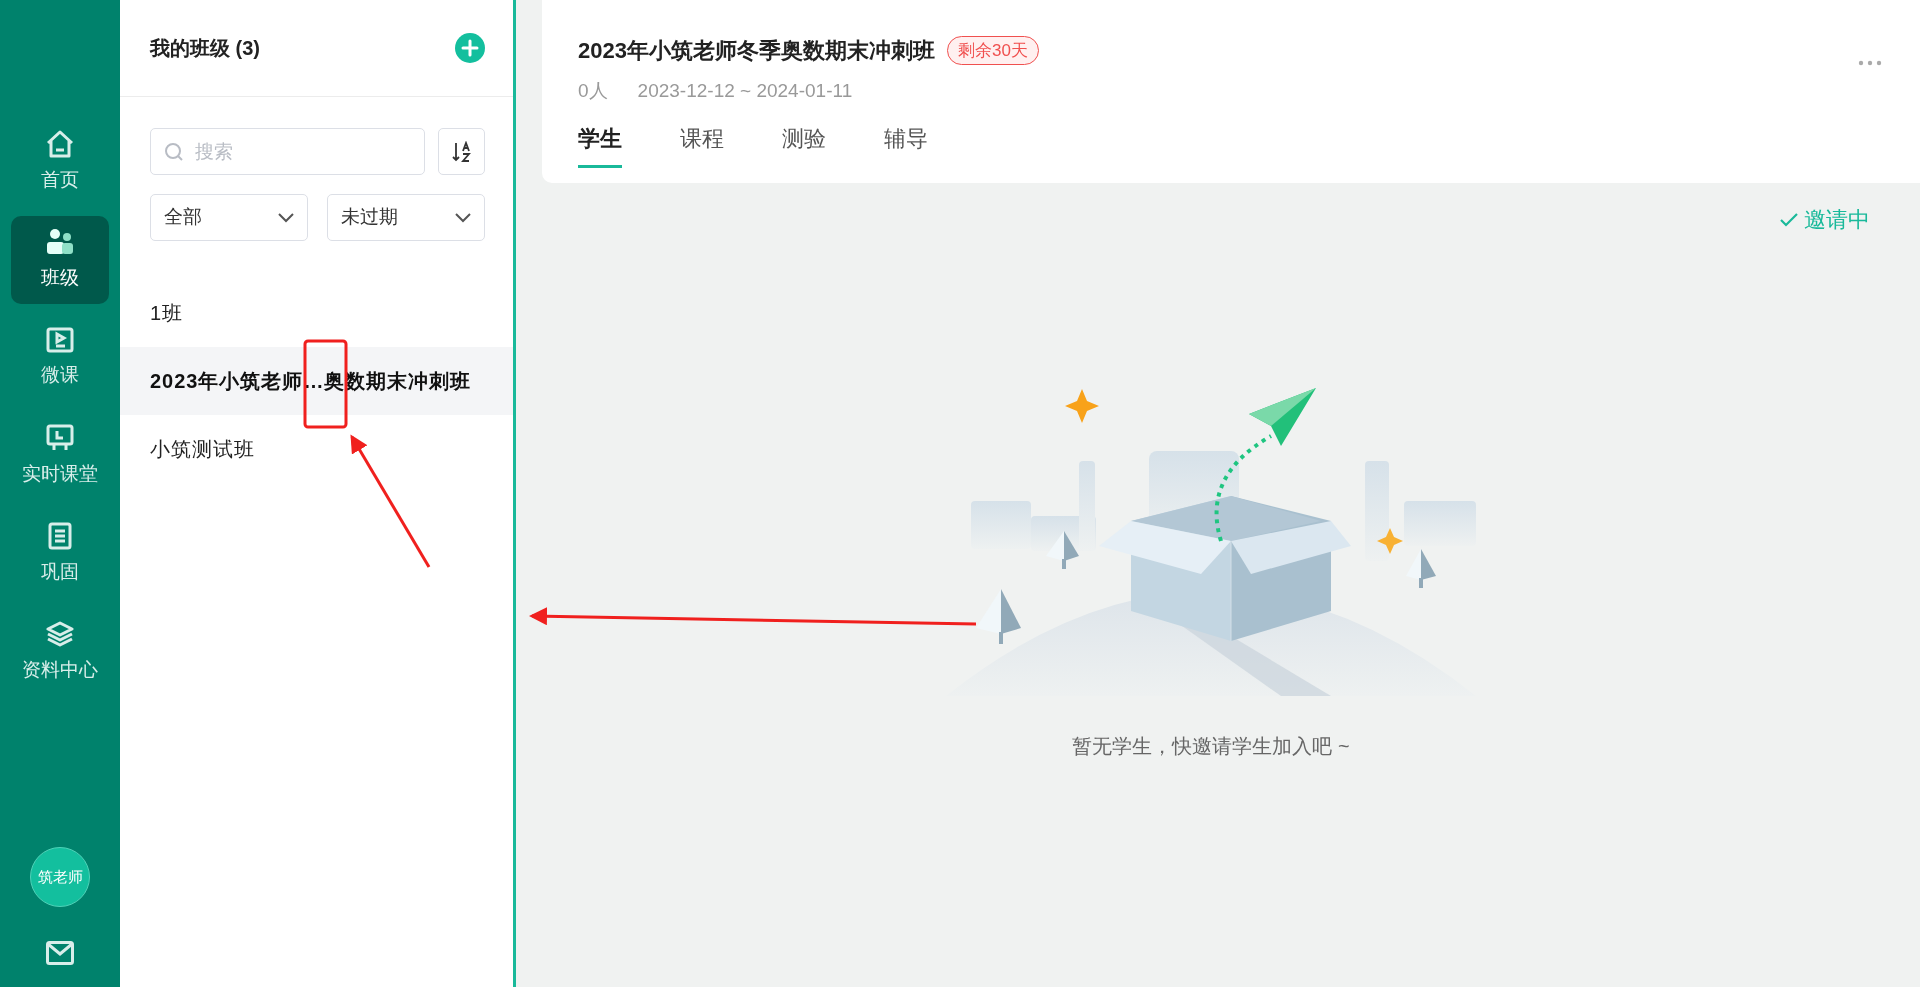  Describe the element at coordinates (229, 217) in the screenshot. I see `filter-dropdown: 全部` at that location.